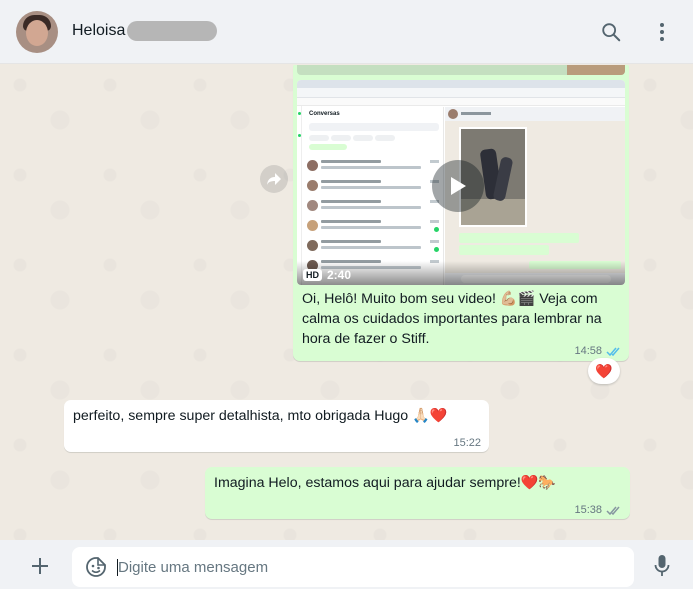 The width and height of the screenshot is (693, 589). I want to click on message-reaction: ❤️, so click(604, 371).